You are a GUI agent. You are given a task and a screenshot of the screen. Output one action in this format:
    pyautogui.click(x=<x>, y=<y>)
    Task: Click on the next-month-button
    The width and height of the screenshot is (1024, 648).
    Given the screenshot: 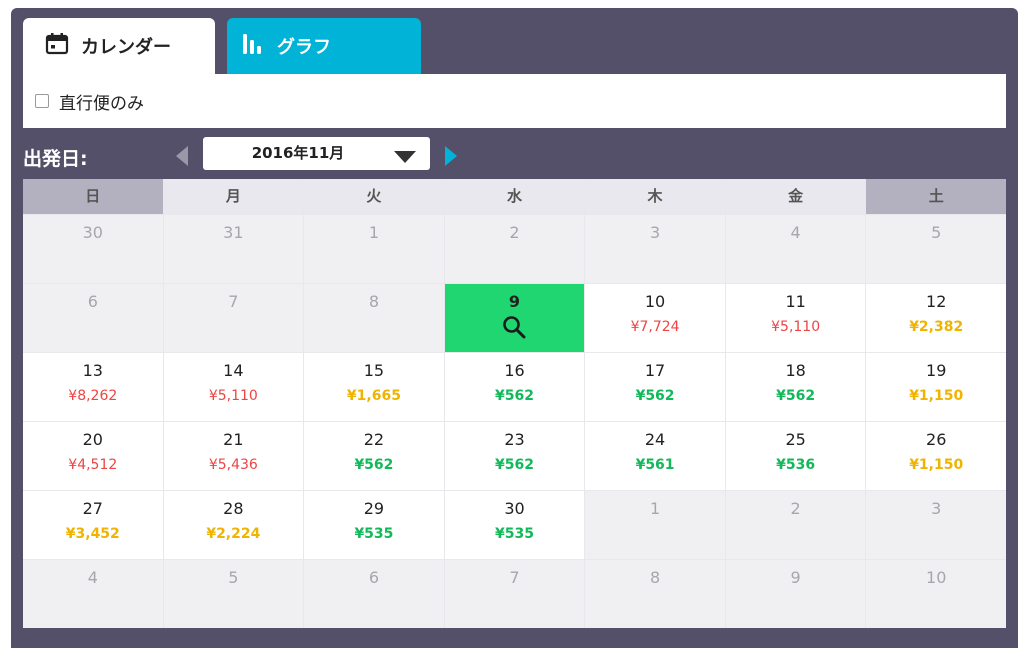 What is the action you would take?
    pyautogui.click(x=451, y=156)
    